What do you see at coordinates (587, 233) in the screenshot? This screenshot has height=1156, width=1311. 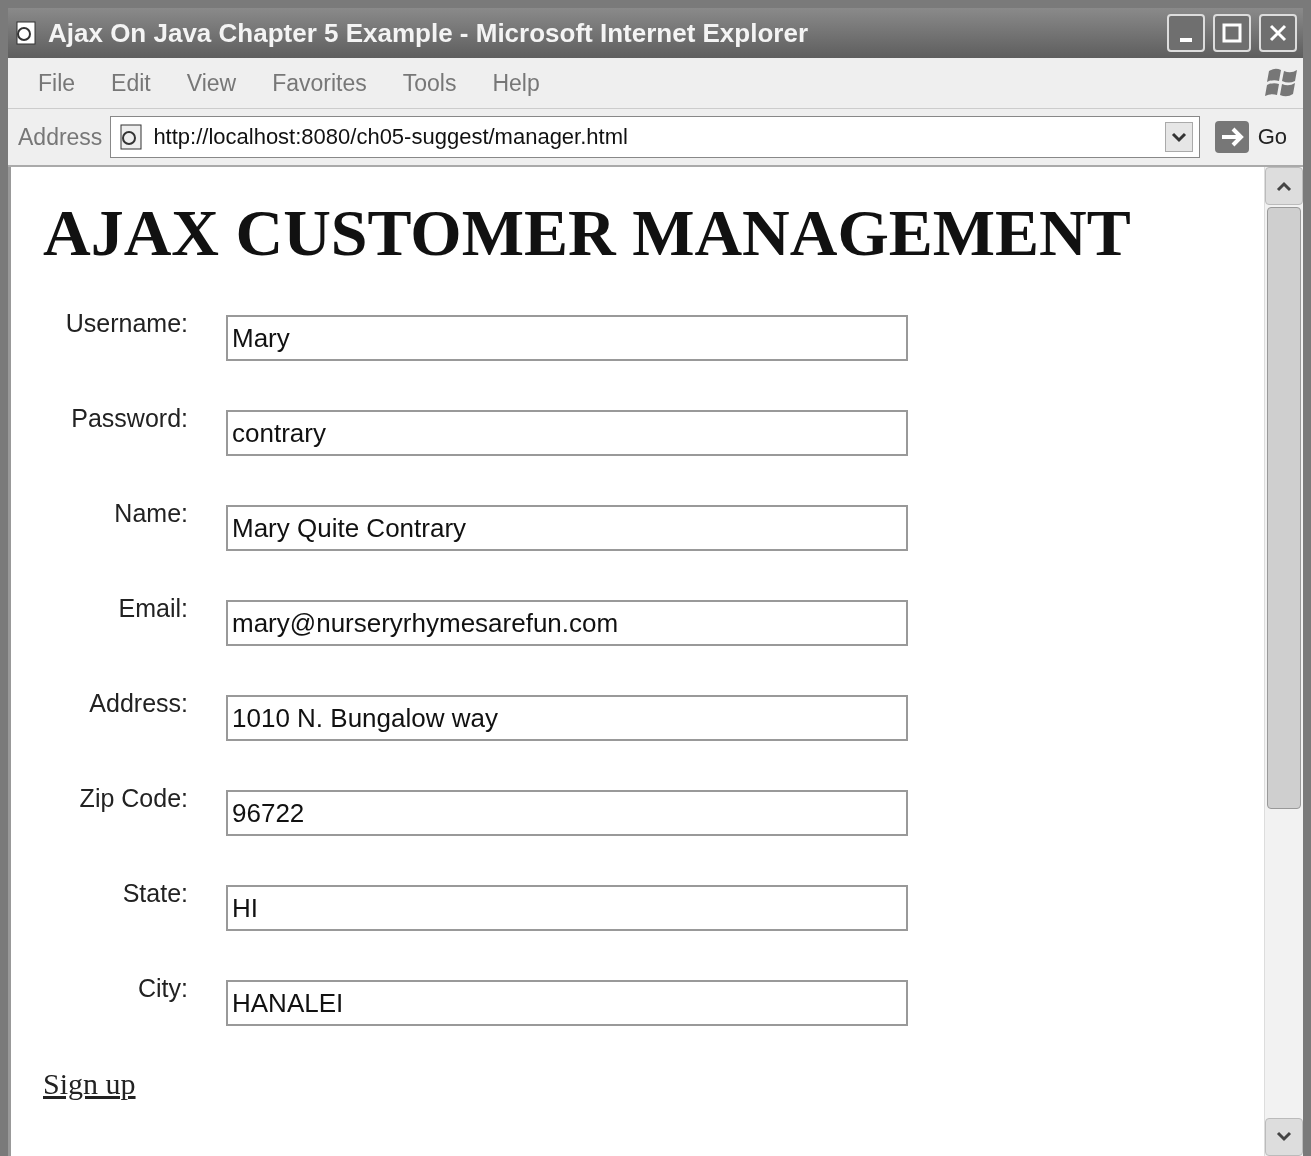 I see `page-heading: AJAX CUSTOMER MANAGEMENT` at bounding box center [587, 233].